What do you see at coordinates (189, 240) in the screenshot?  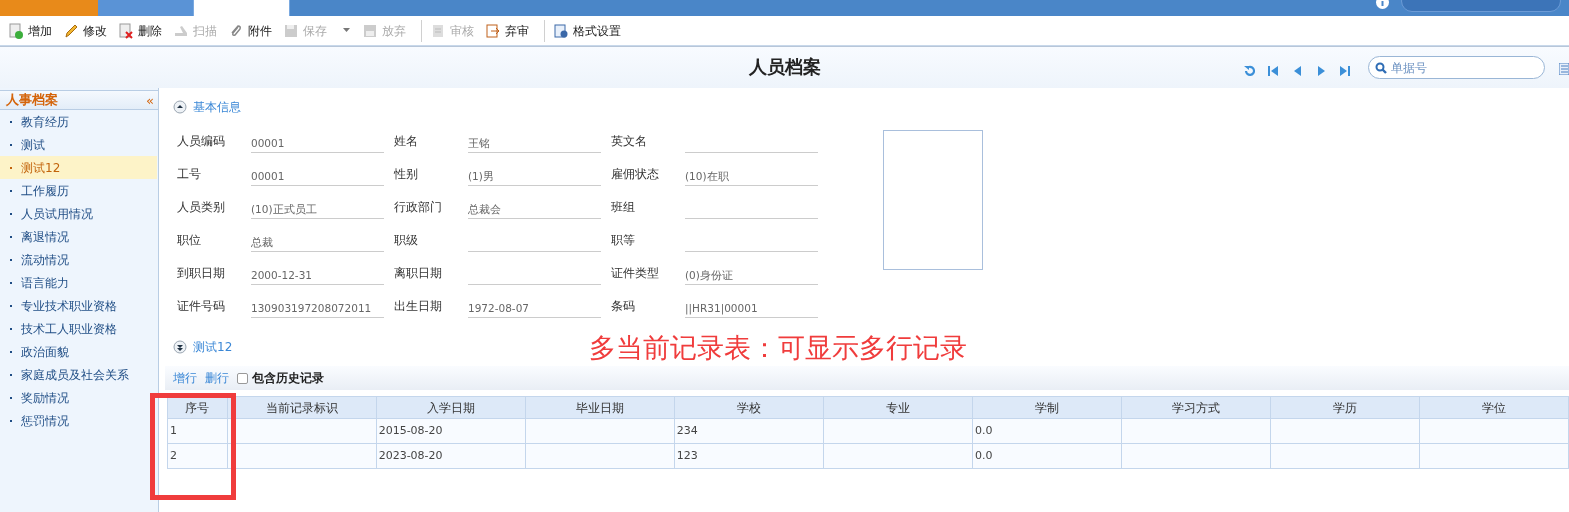 I see `field-label: 职位` at bounding box center [189, 240].